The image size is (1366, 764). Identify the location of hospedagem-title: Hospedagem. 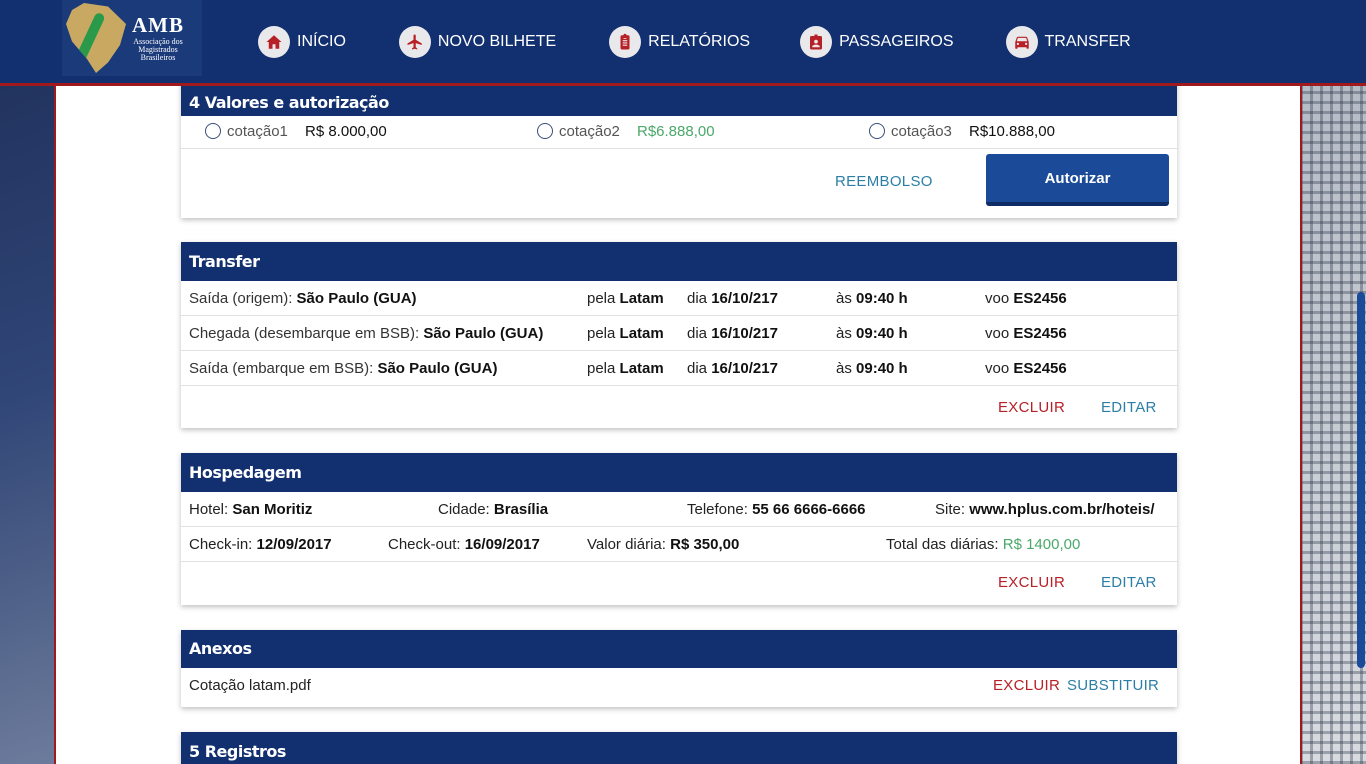
(679, 472).